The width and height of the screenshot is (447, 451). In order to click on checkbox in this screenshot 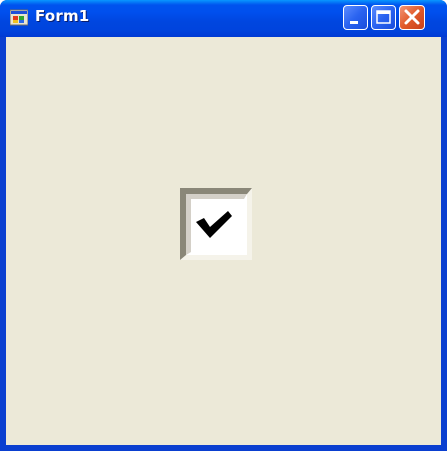, I will do `click(216, 224)`.